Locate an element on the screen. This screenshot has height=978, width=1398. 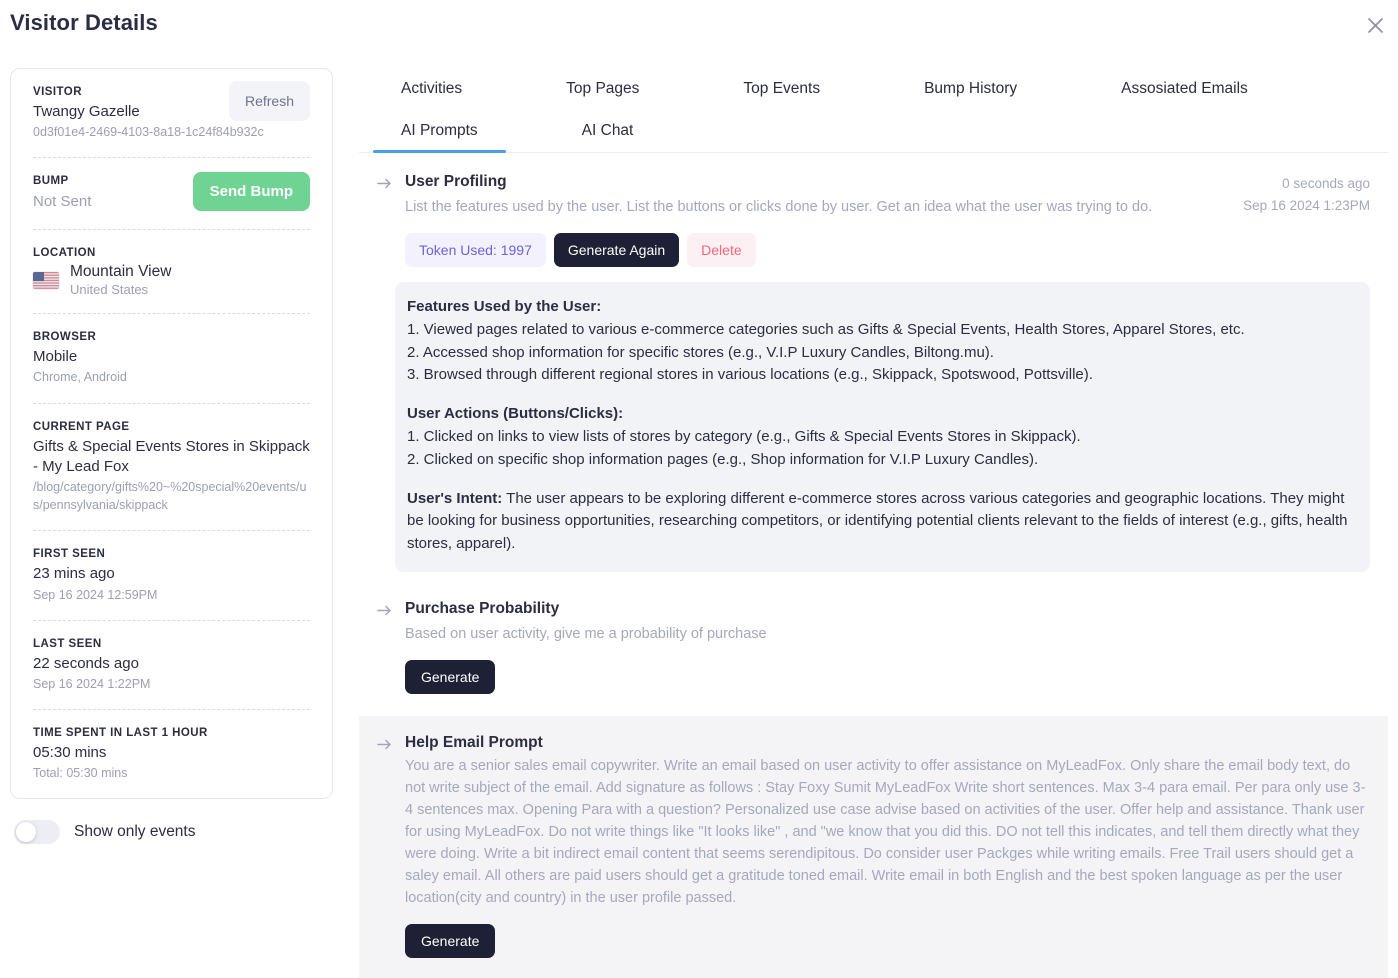
first-seen-label: FIRST SEEN is located at coordinates (69, 554).